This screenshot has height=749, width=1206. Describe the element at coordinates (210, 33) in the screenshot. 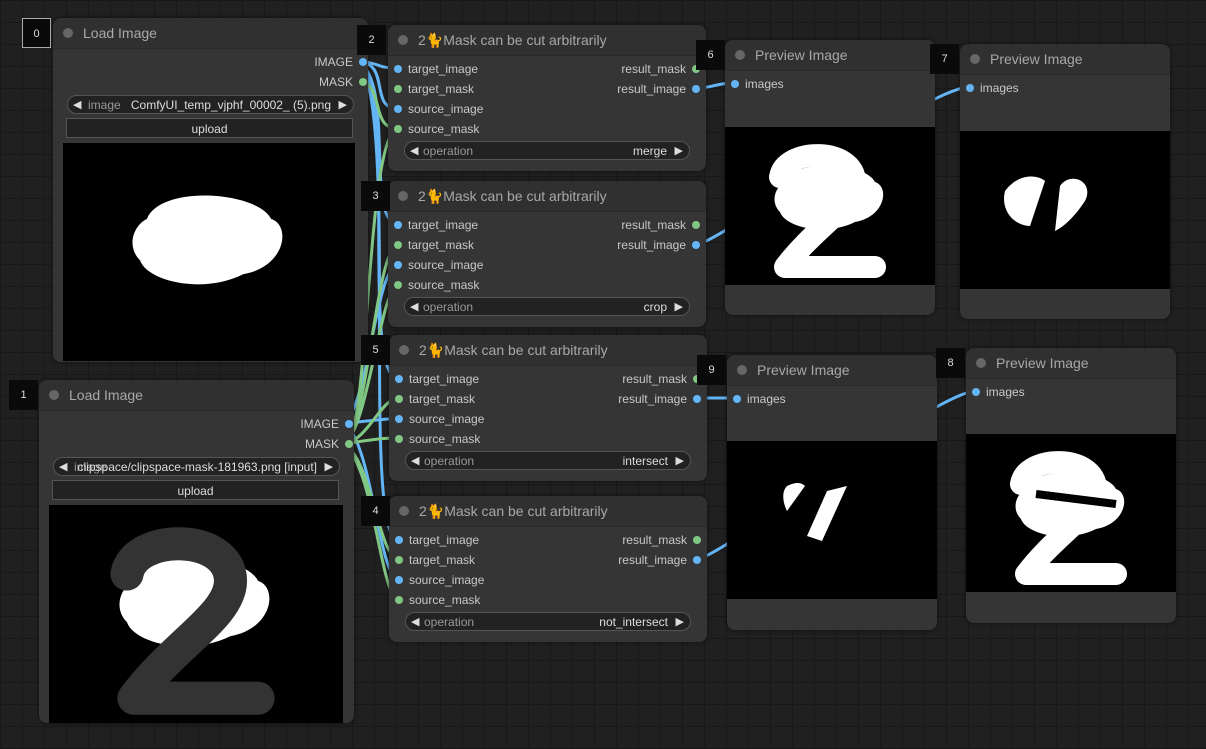

I see `node-title-bar: Load Image` at that location.